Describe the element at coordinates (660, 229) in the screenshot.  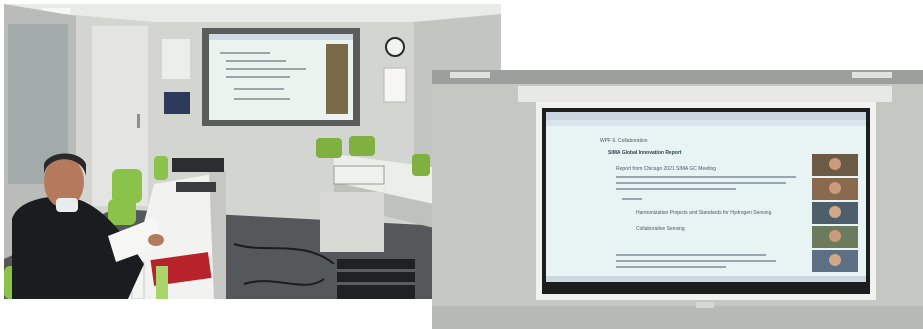
I see `screen-line-5: Collaborative Sensing` at that location.